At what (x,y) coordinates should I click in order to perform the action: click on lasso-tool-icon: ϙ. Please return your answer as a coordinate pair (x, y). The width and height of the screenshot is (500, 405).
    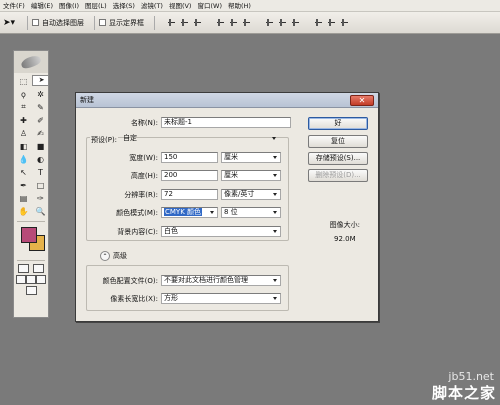
    Looking at the image, I should click on (23, 94).